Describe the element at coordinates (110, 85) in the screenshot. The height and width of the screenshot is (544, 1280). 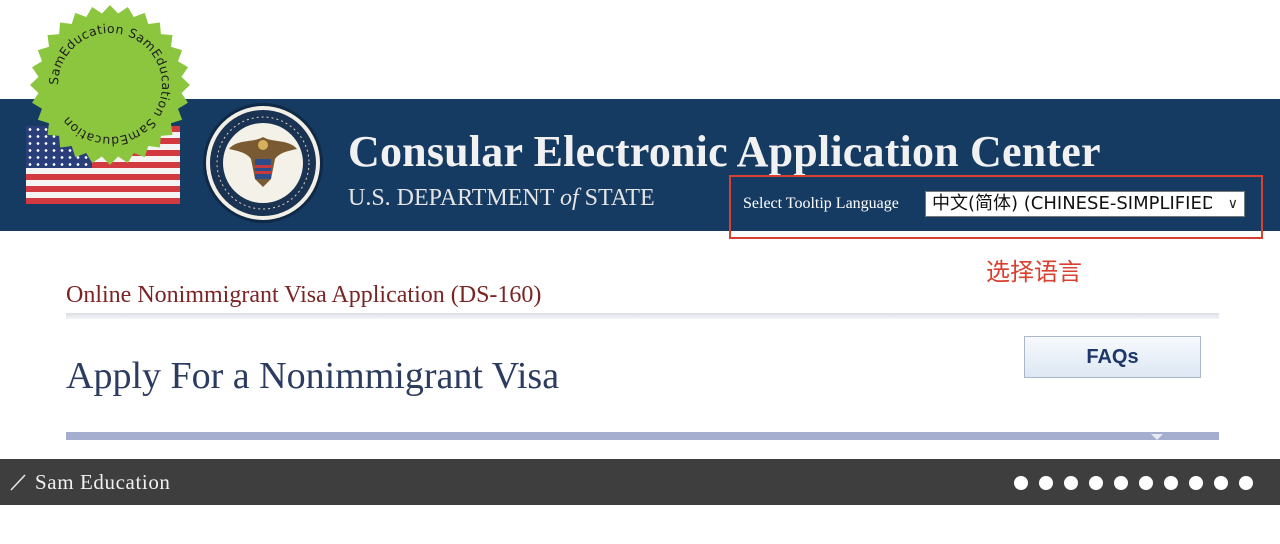
I see `samedu-watermark-badge-icon: SamEducation SamEducation SamEducation` at that location.